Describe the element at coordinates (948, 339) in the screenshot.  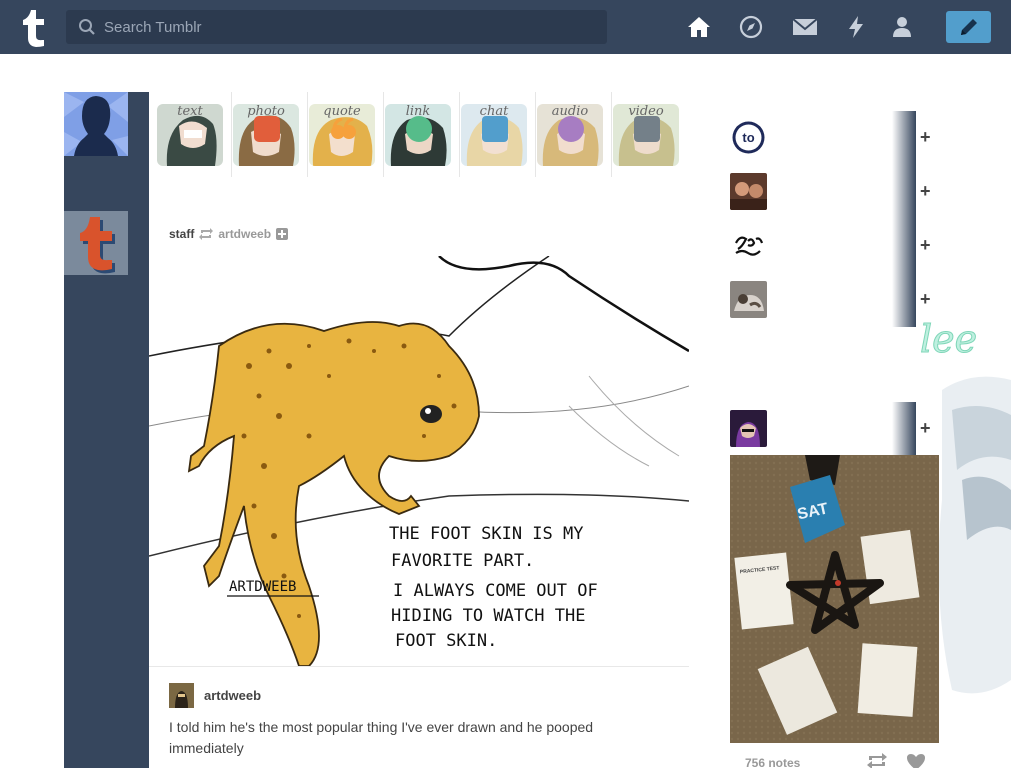
I see `background-watermark-text: lee` at that location.